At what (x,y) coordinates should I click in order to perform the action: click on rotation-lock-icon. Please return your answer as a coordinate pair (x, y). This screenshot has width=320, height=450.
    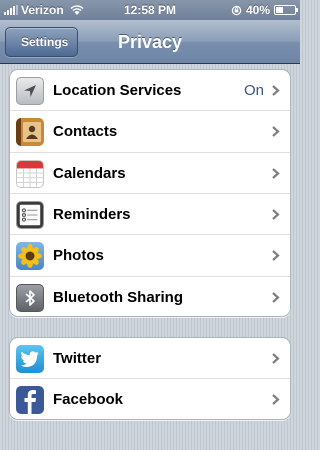
    Looking at the image, I should click on (236, 10).